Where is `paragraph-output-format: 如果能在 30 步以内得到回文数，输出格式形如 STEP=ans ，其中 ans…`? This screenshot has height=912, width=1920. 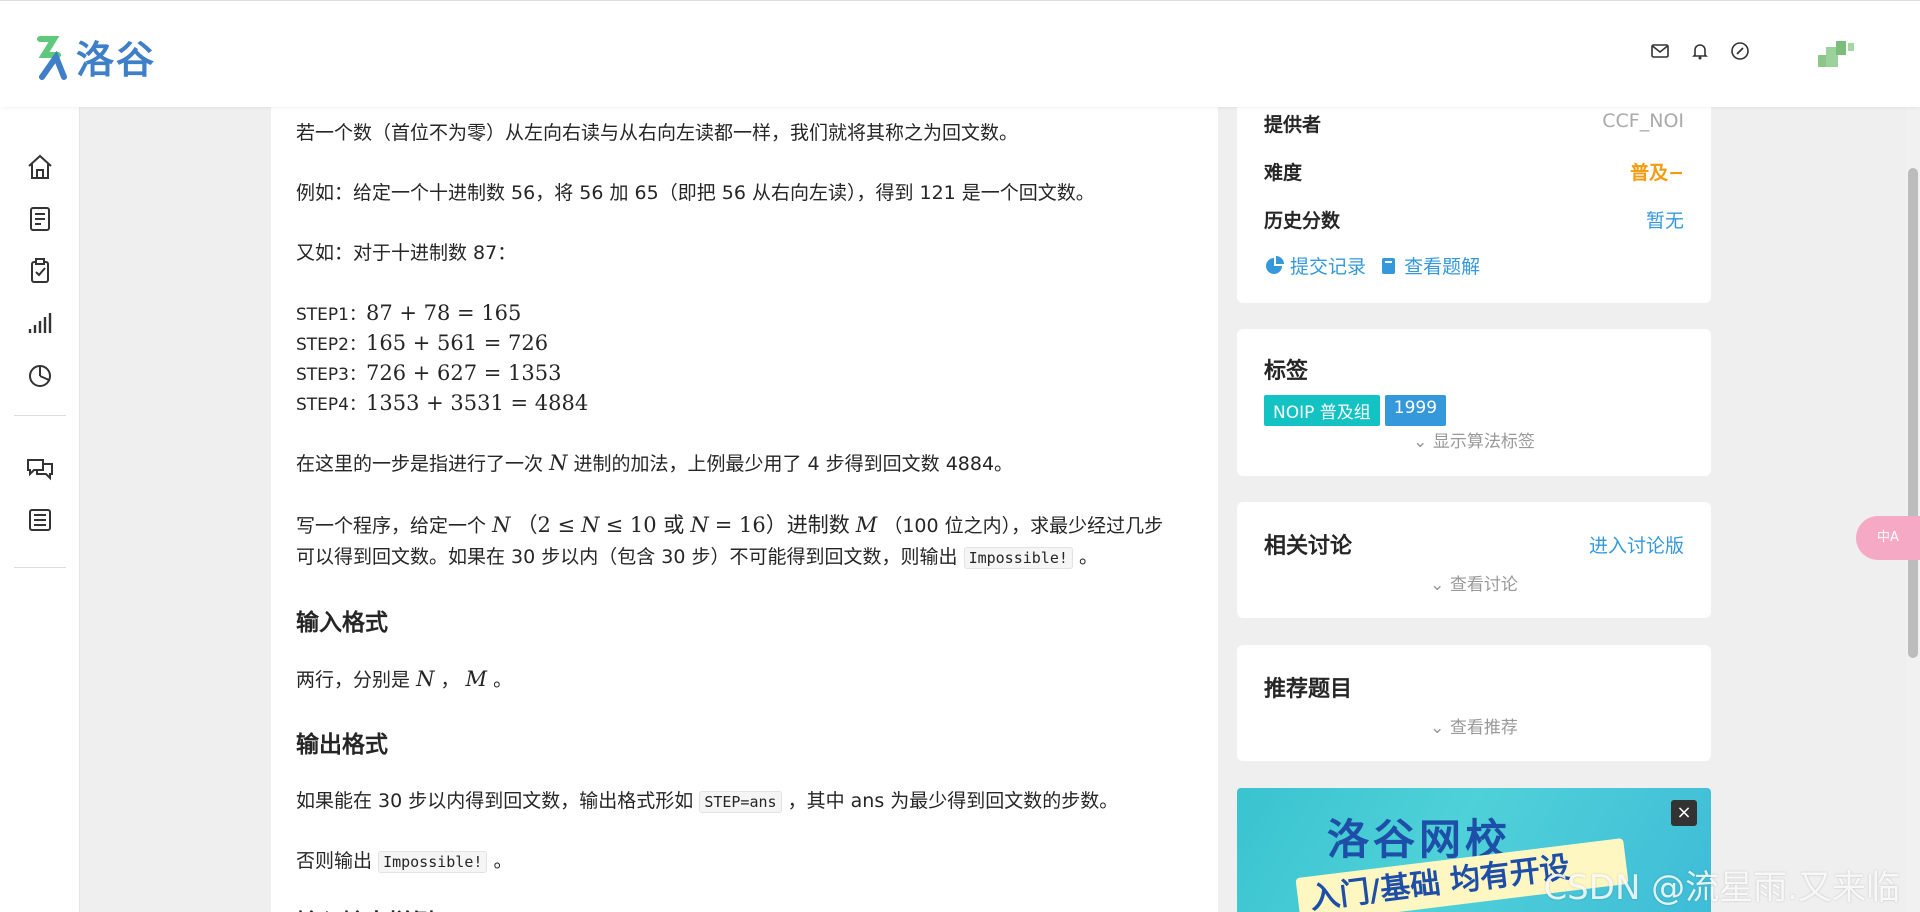
paragraph-output-format: 如果能在 30 步以内得到回文数，输出格式形如 STEP=ans ，其中 ans… is located at coordinates (707, 801).